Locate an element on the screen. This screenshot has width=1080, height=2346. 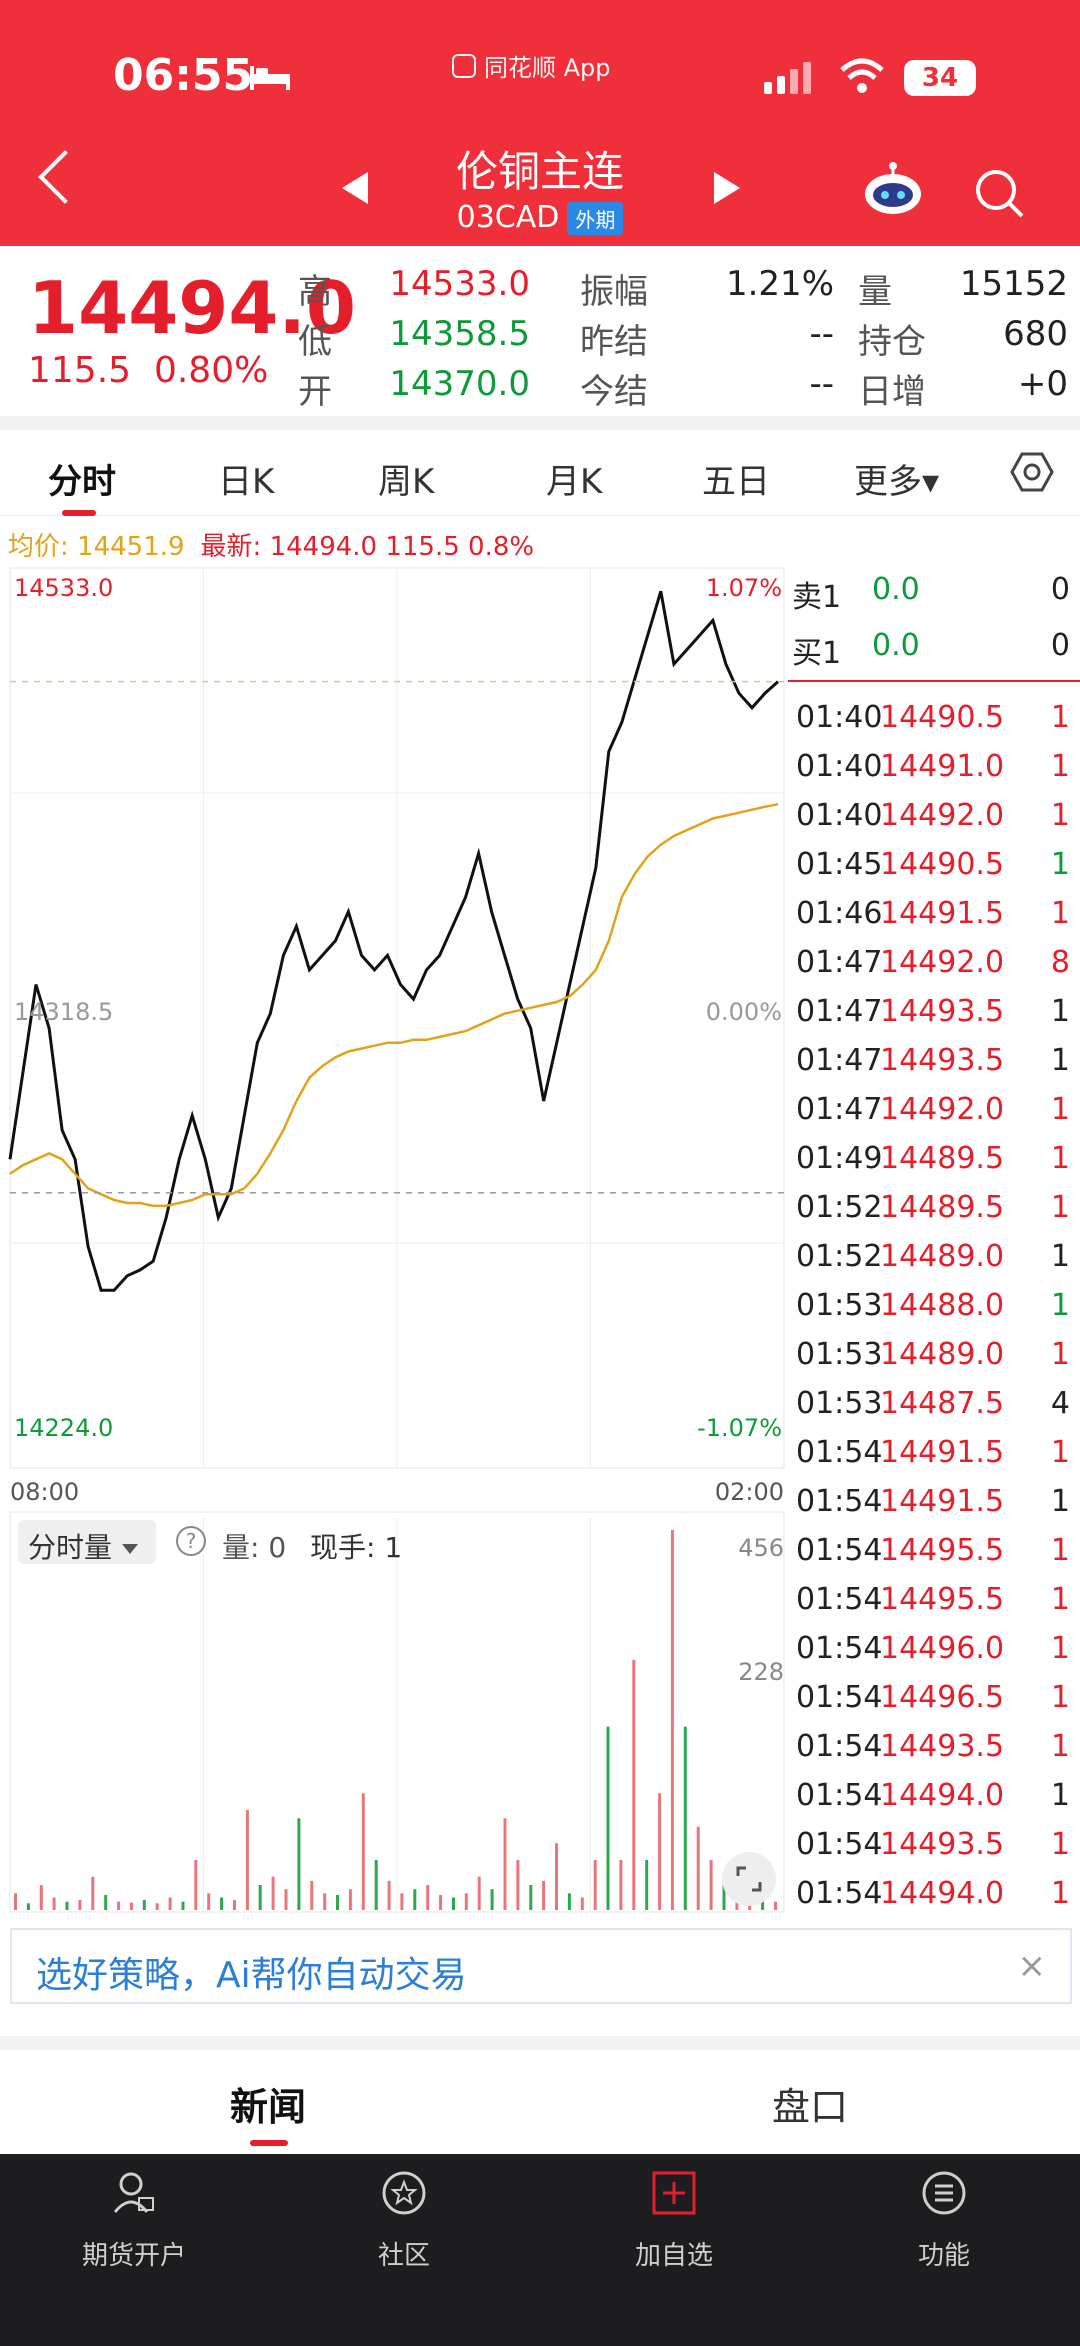
tick-row: 01:53 14488.0 1 is located at coordinates (933, 1305).